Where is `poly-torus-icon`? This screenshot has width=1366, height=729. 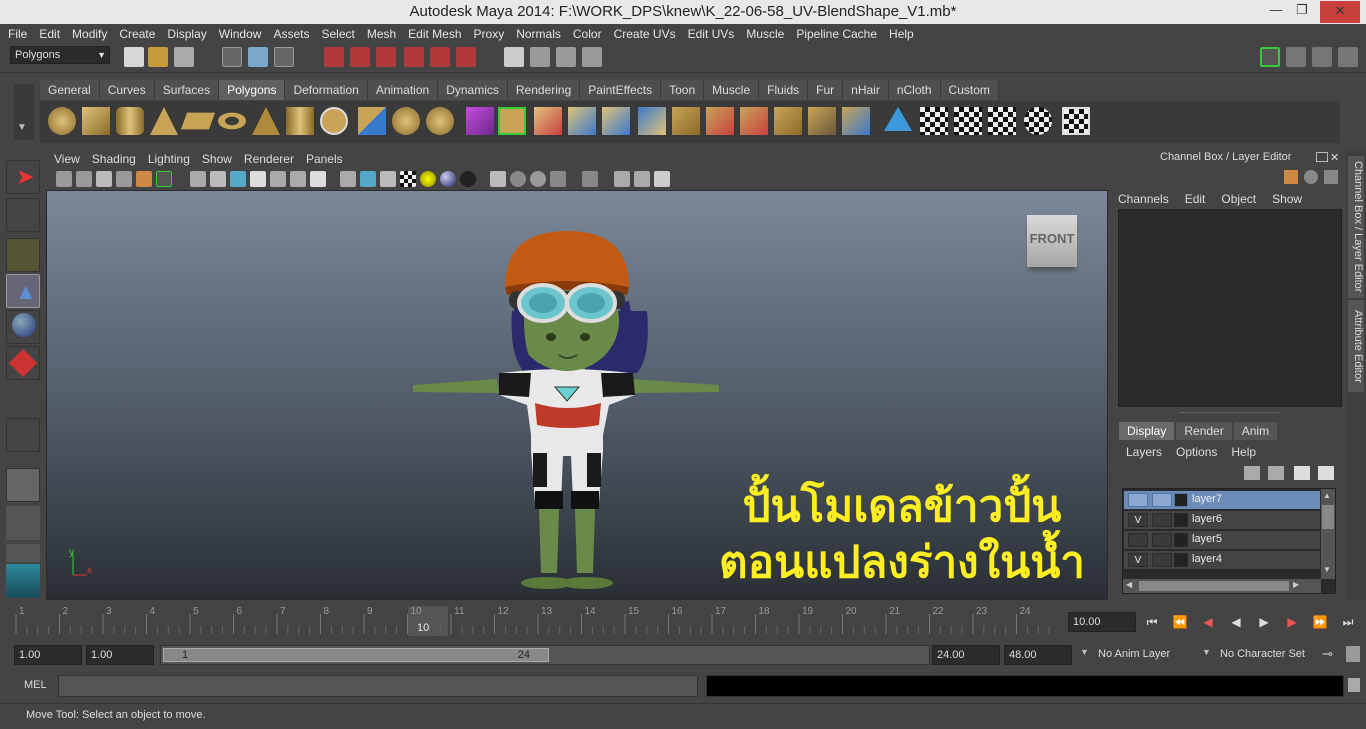 poly-torus-icon is located at coordinates (232, 121).